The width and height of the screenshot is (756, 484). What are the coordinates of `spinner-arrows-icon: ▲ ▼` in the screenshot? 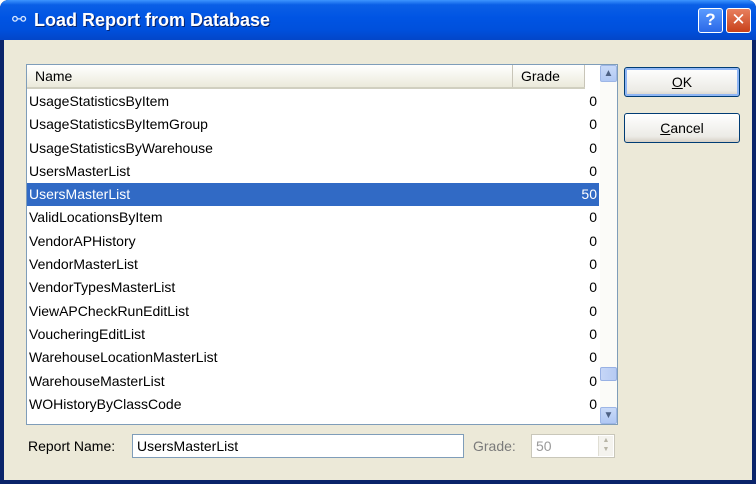 It's located at (605, 446).